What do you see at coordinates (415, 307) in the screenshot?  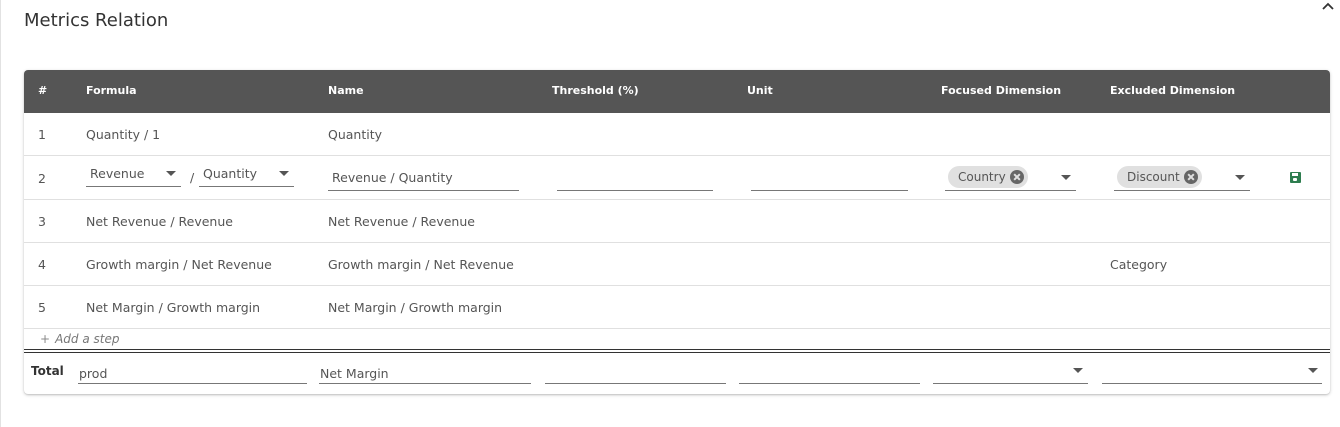 I see `row-name: Net Margin / Growth margin` at bounding box center [415, 307].